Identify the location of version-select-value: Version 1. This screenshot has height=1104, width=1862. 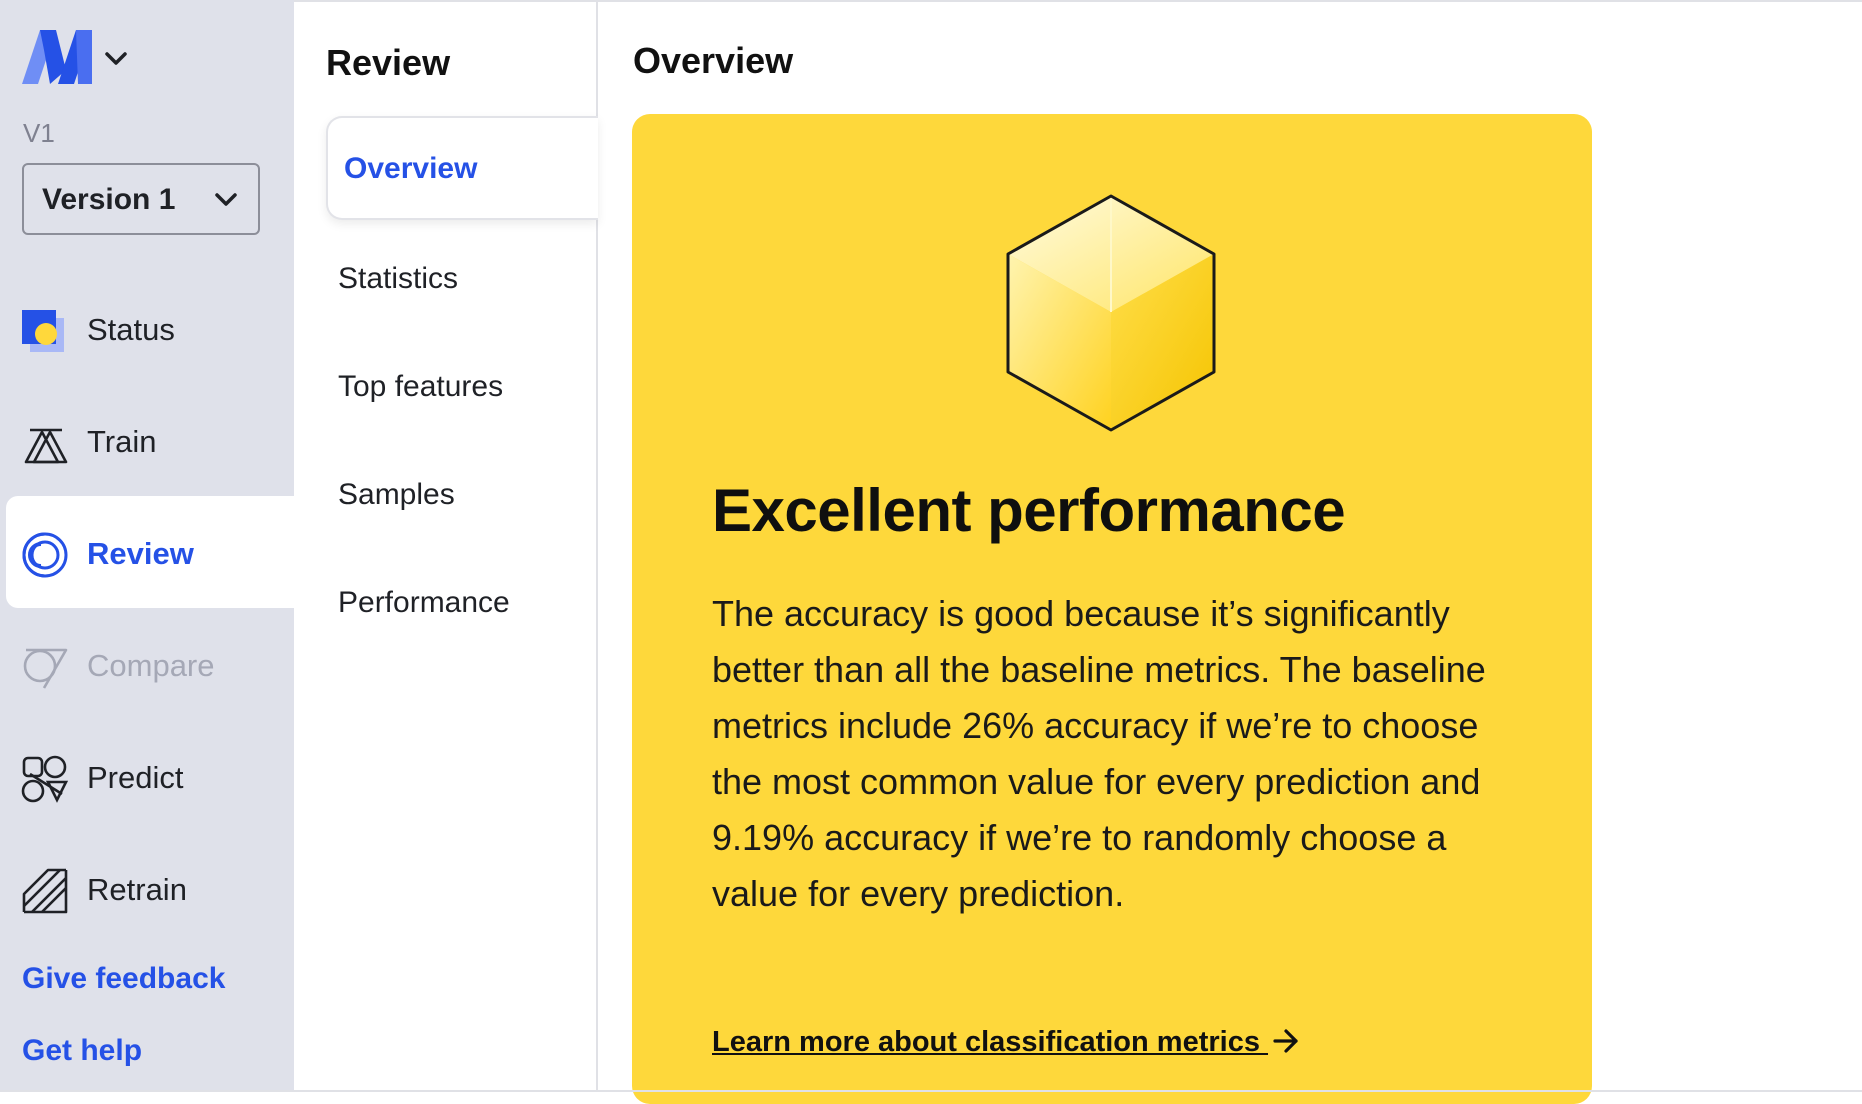
(109, 199).